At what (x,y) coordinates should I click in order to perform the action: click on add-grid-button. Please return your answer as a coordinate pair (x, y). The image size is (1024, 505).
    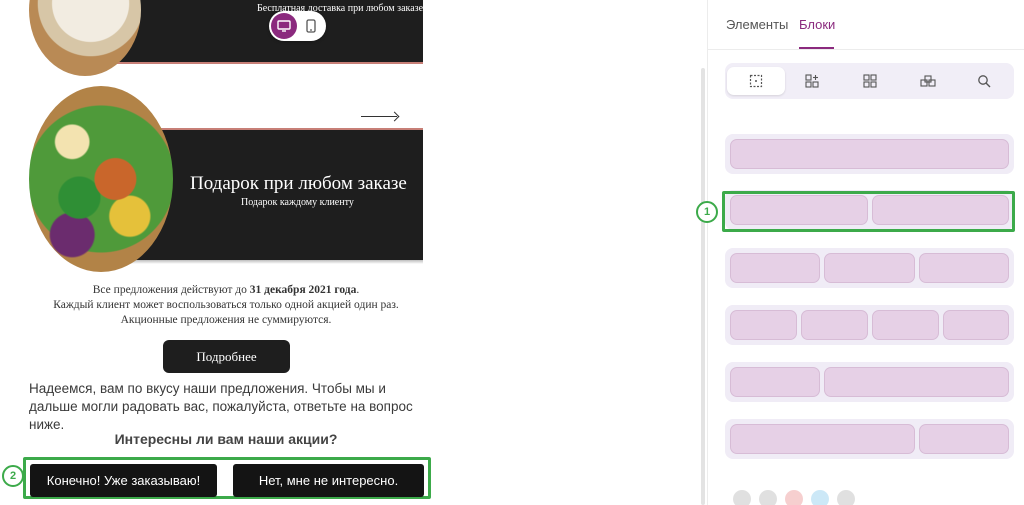
    Looking at the image, I should click on (812, 81).